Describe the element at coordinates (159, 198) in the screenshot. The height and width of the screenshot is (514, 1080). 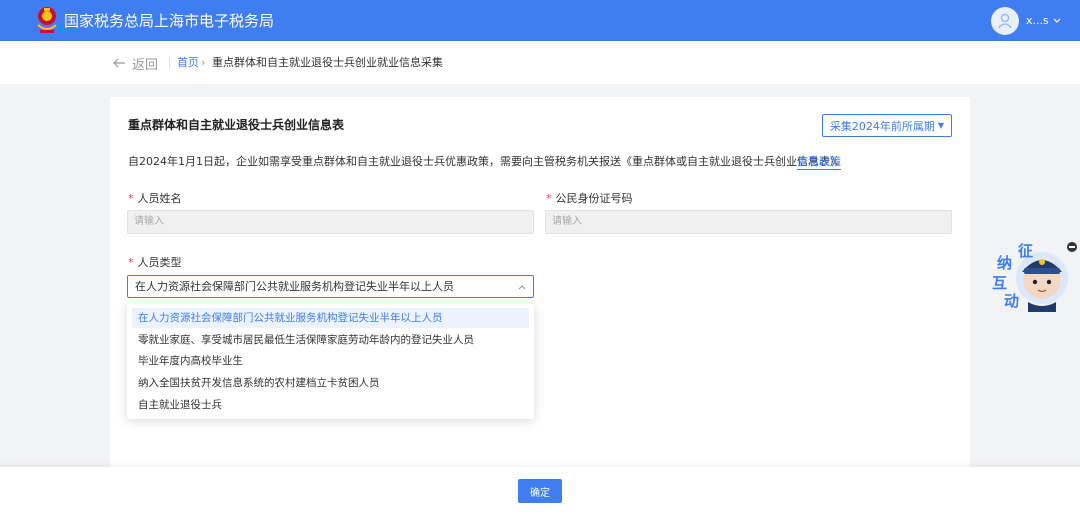
I see `name-label-text: 人员姓名` at that location.